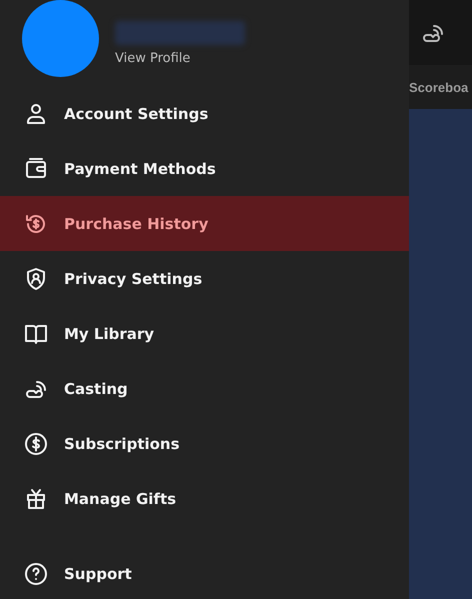 The width and height of the screenshot is (472, 599). What do you see at coordinates (204, 168) in the screenshot?
I see `menu-item: Payment Methods` at bounding box center [204, 168].